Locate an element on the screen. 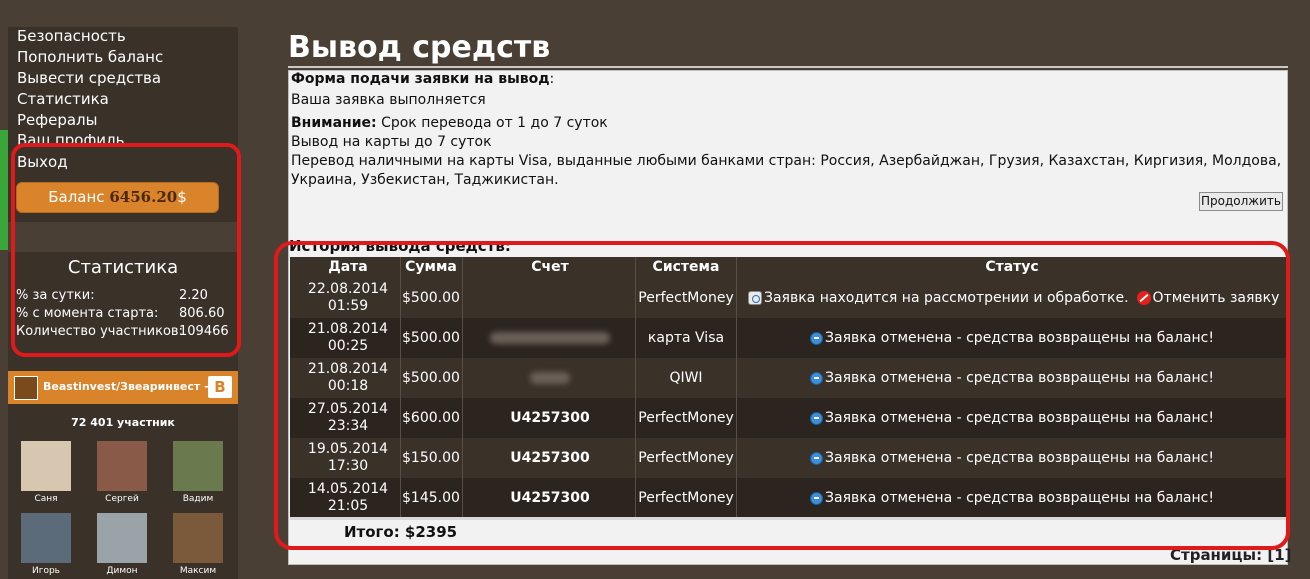 This screenshot has height=579, width=1310. menu-withdraw: Вывести средства is located at coordinates (89, 78).